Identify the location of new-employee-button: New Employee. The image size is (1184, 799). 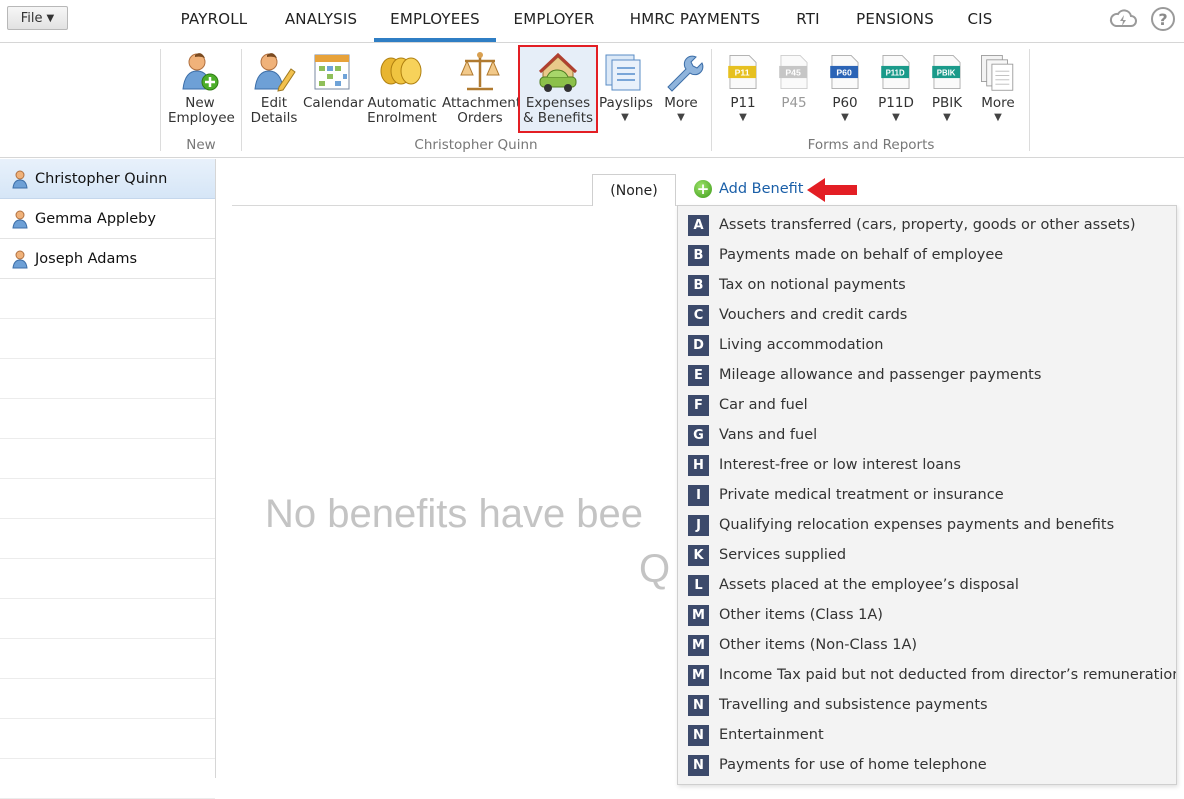
(201, 87).